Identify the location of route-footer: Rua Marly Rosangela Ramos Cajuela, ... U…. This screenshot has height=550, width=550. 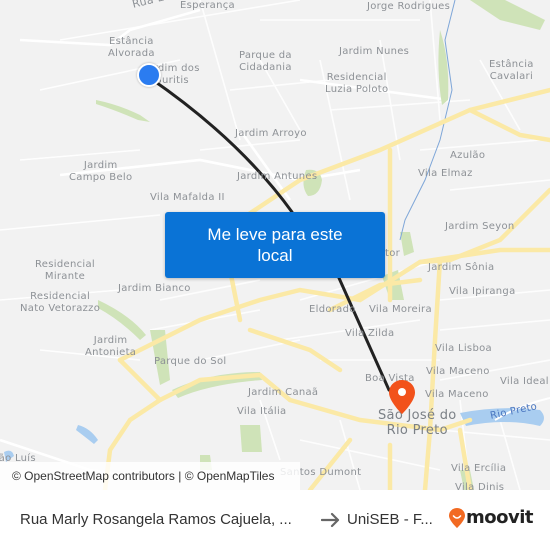
(275, 520).